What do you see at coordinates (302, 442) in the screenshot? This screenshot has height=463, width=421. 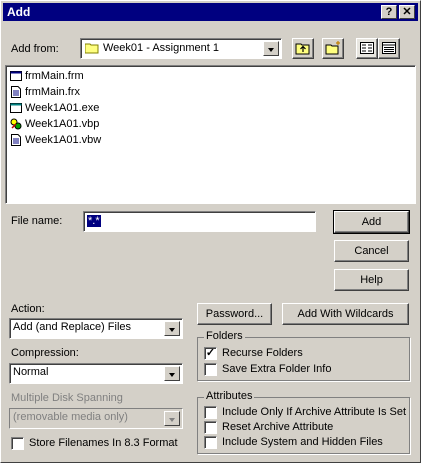 I see `include-system-hidden-label: Include System and Hidden Files` at bounding box center [302, 442].